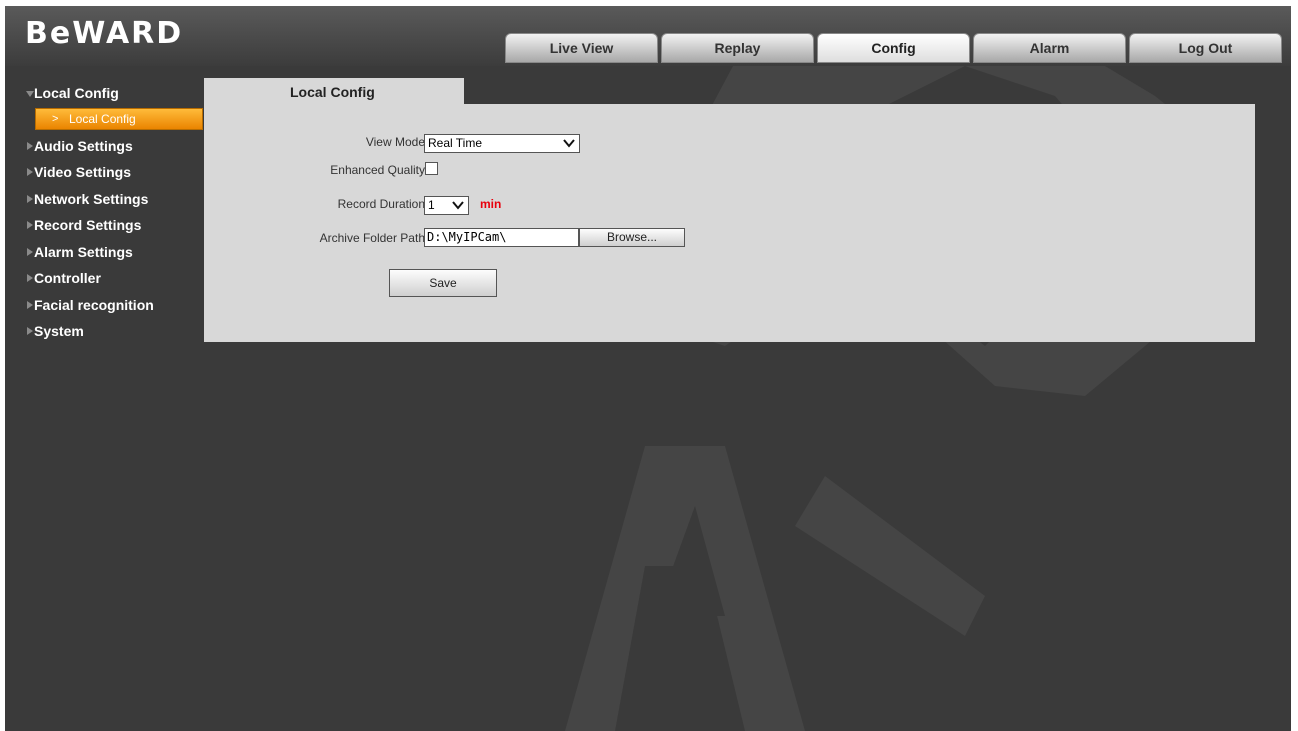  I want to click on save-button: Save, so click(443, 283).